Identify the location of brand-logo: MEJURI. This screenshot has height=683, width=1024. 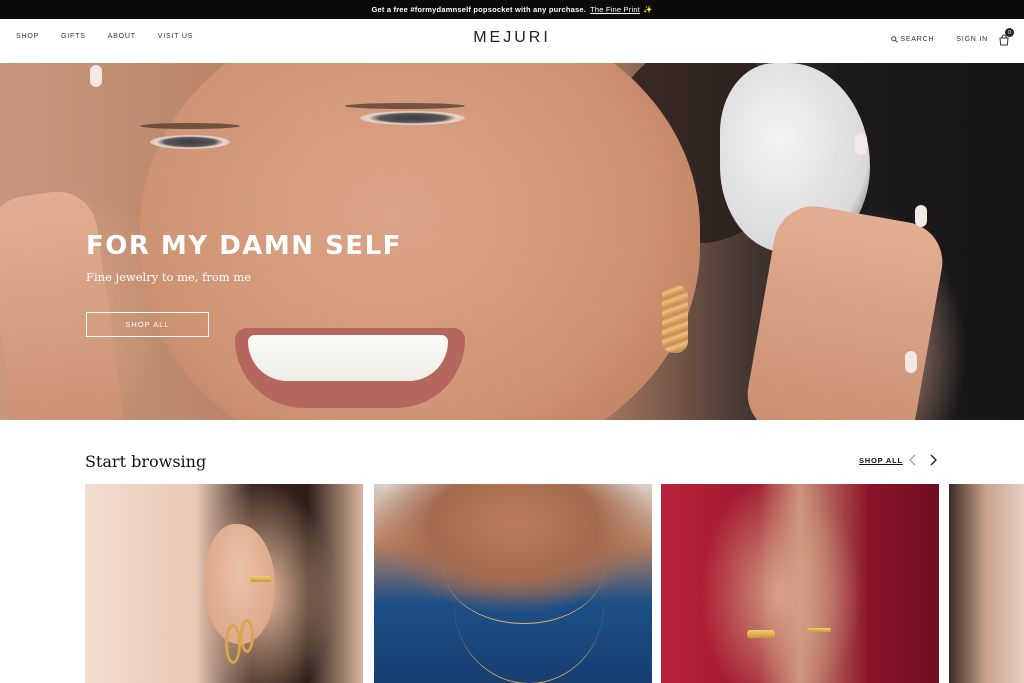
(512, 38).